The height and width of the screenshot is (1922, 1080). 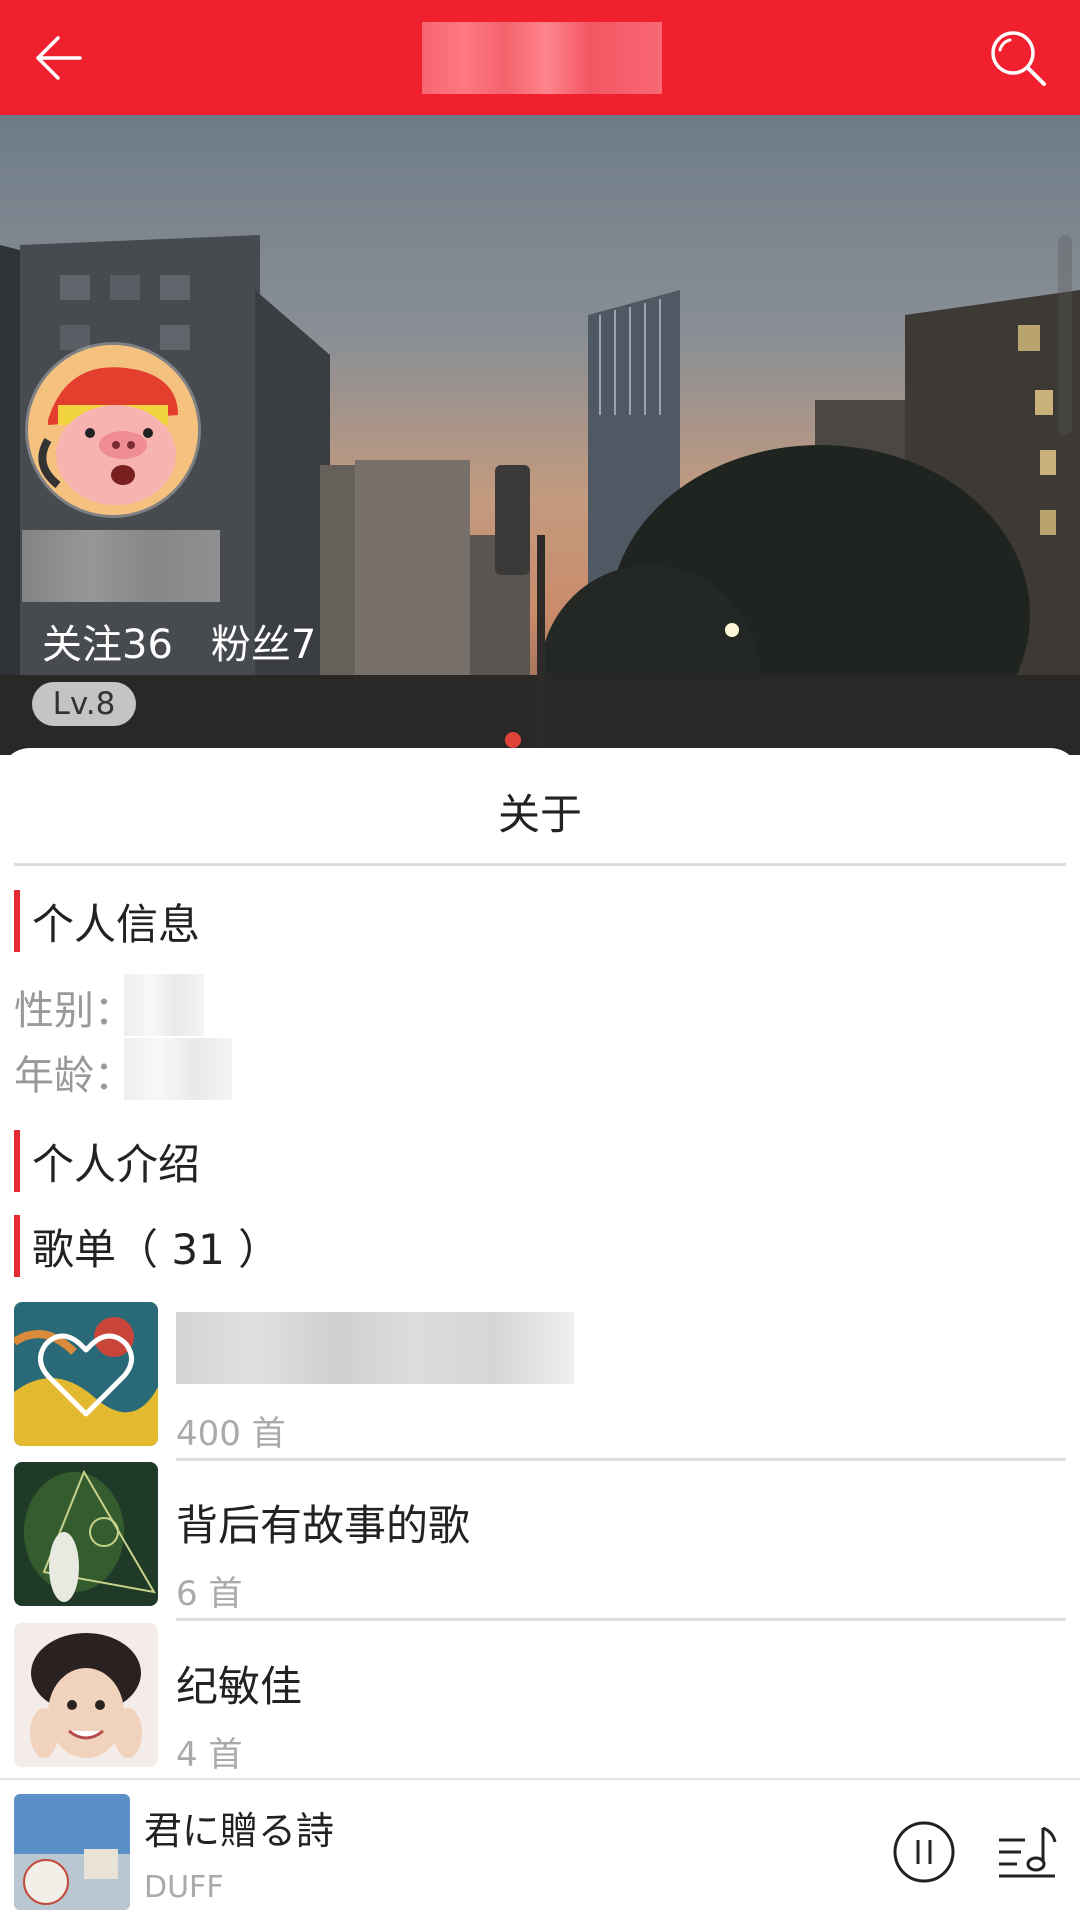 I want to click on section-playlists: 歌单（ 31 ）, so click(x=147, y=1246).